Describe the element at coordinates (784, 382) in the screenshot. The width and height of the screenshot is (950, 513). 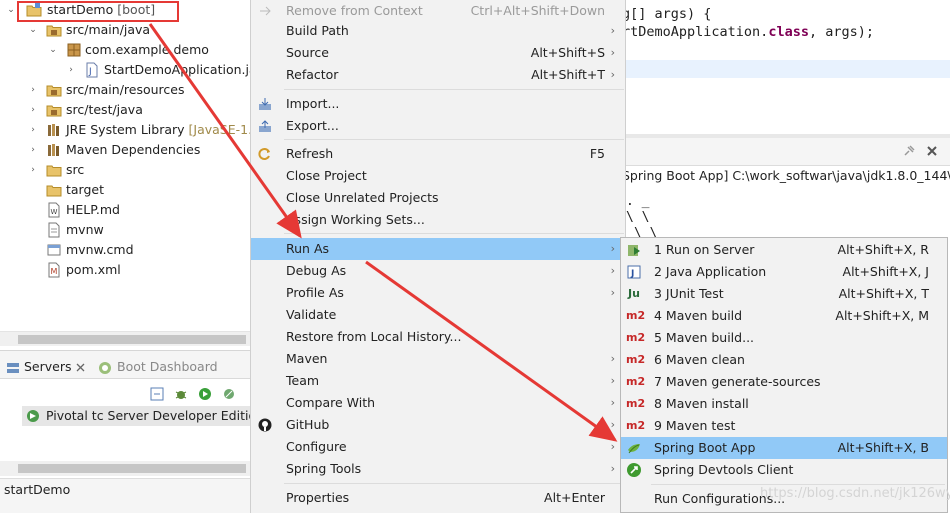
I see `submenu-item-maven-generate-sources: m2 7 Maven generate-sources` at that location.